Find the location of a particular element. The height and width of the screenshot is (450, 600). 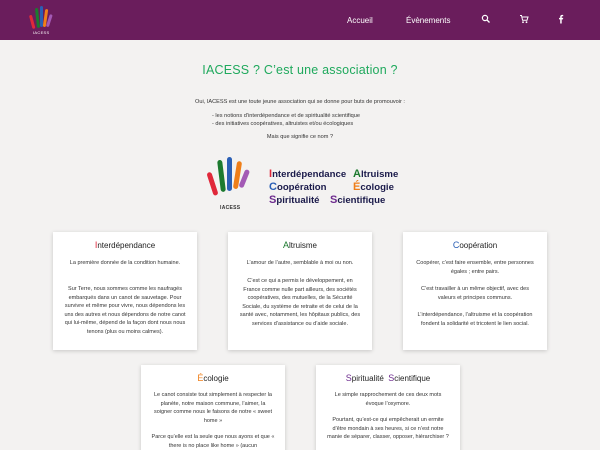

top-navigation-bar: IACESS Accueil Évènements is located at coordinates (300, 20).